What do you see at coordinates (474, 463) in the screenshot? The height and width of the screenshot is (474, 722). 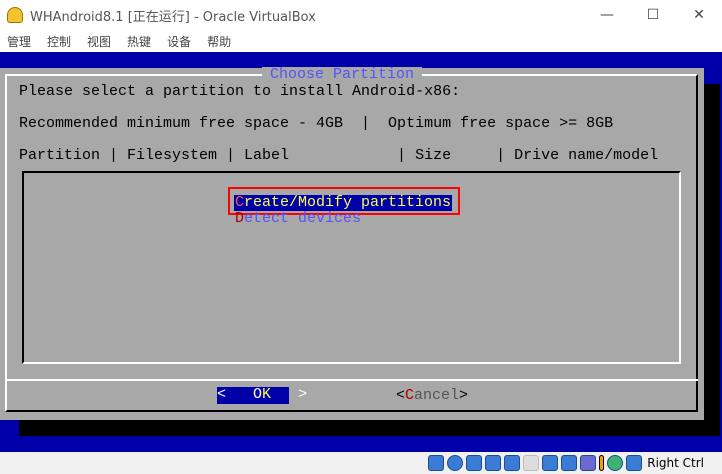 I see `audio-icon` at bounding box center [474, 463].